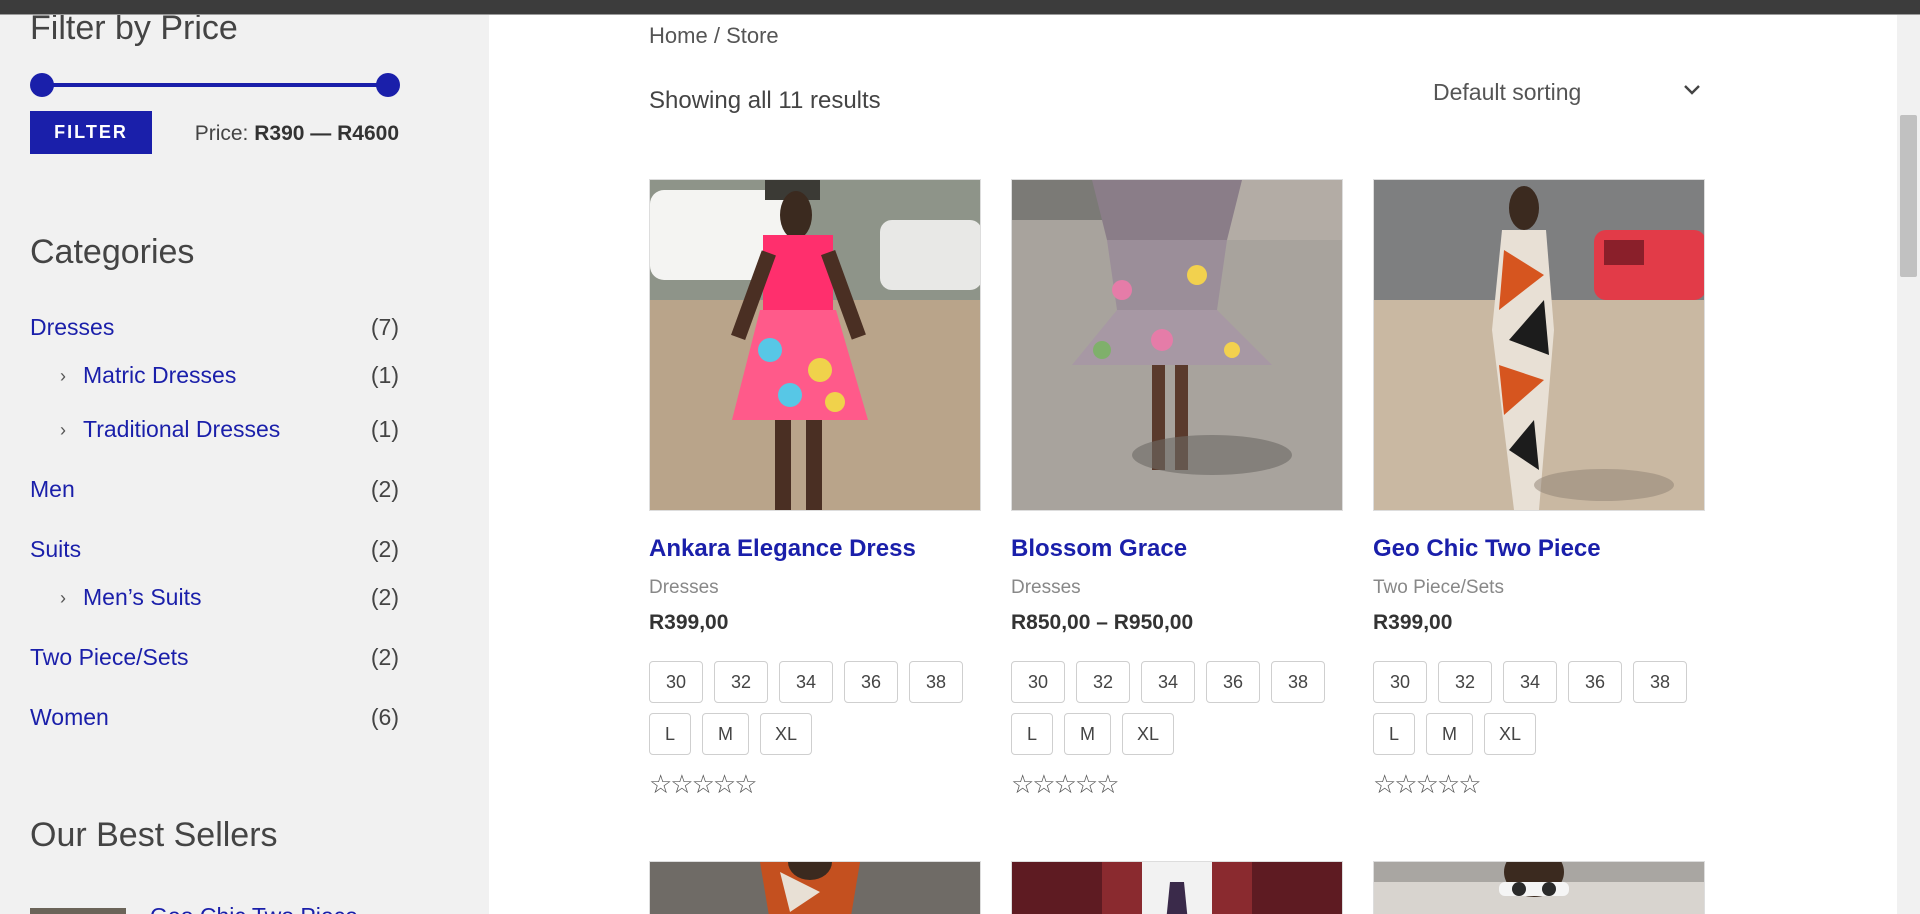 The height and width of the screenshot is (914, 1920). I want to click on category-dresses: Dresses (7), so click(214, 331).